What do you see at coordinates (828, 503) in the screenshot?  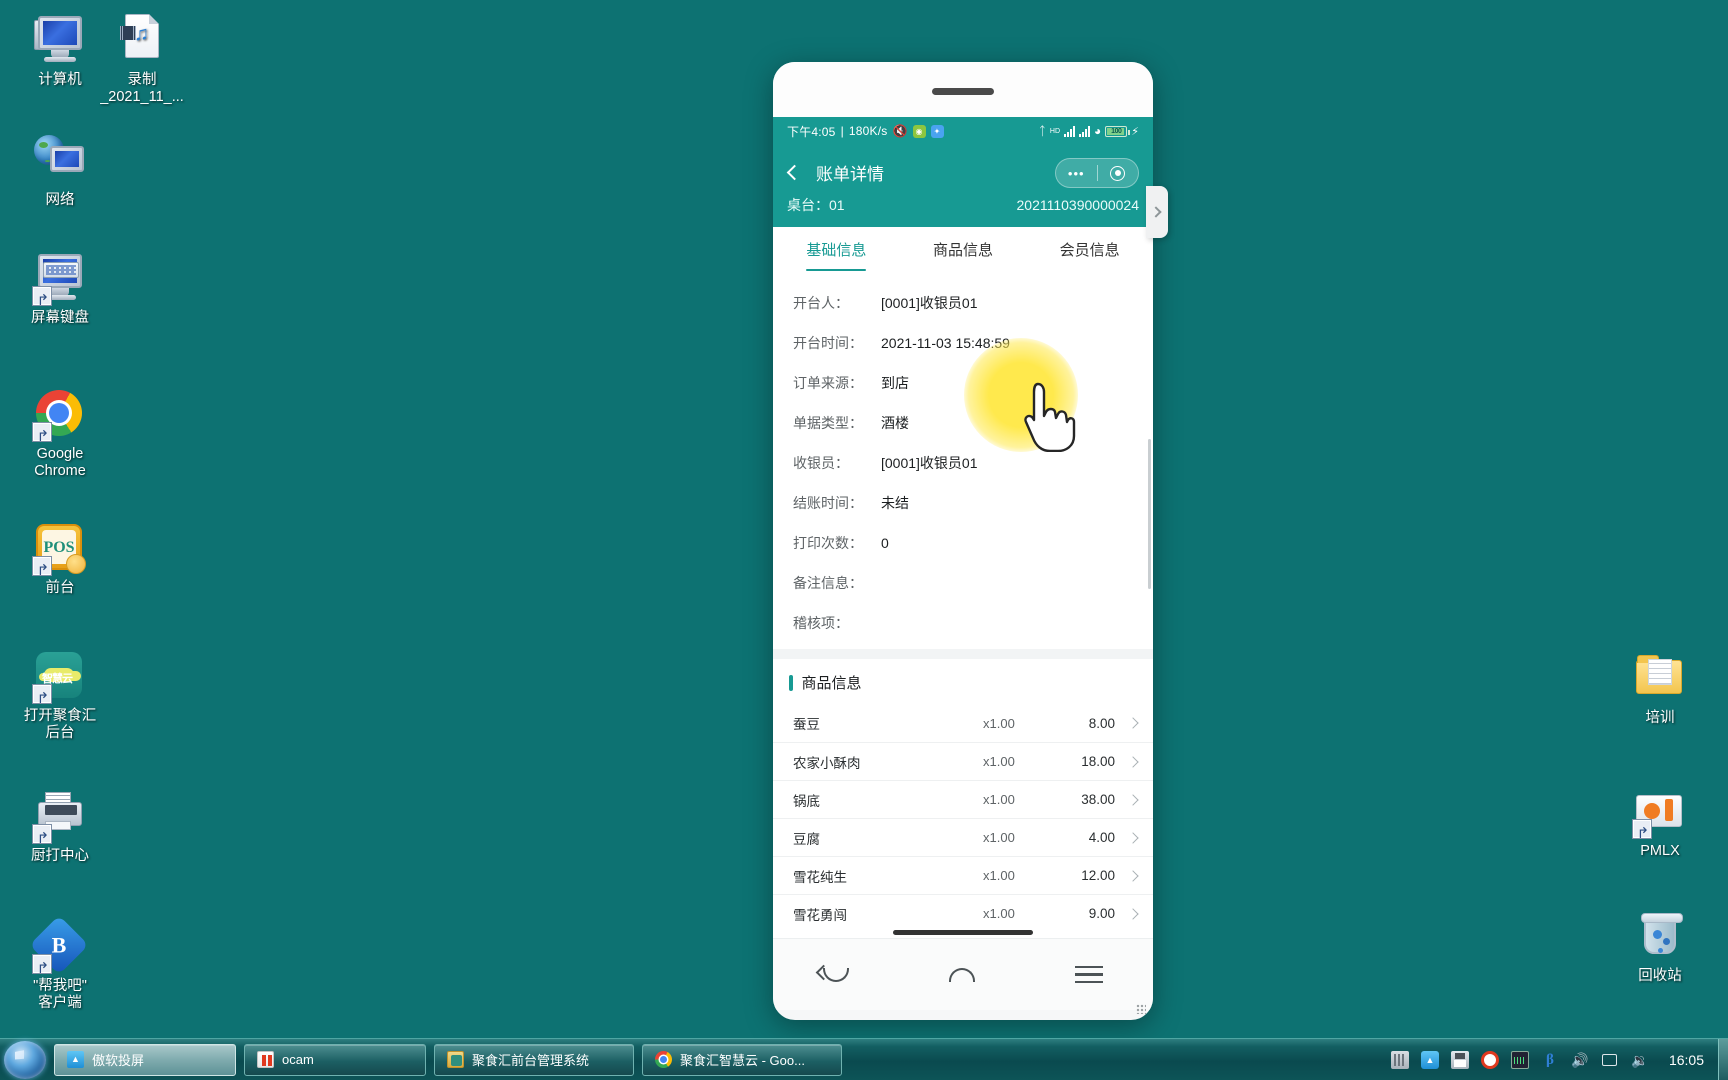 I see `info-label: 结账时间：` at bounding box center [828, 503].